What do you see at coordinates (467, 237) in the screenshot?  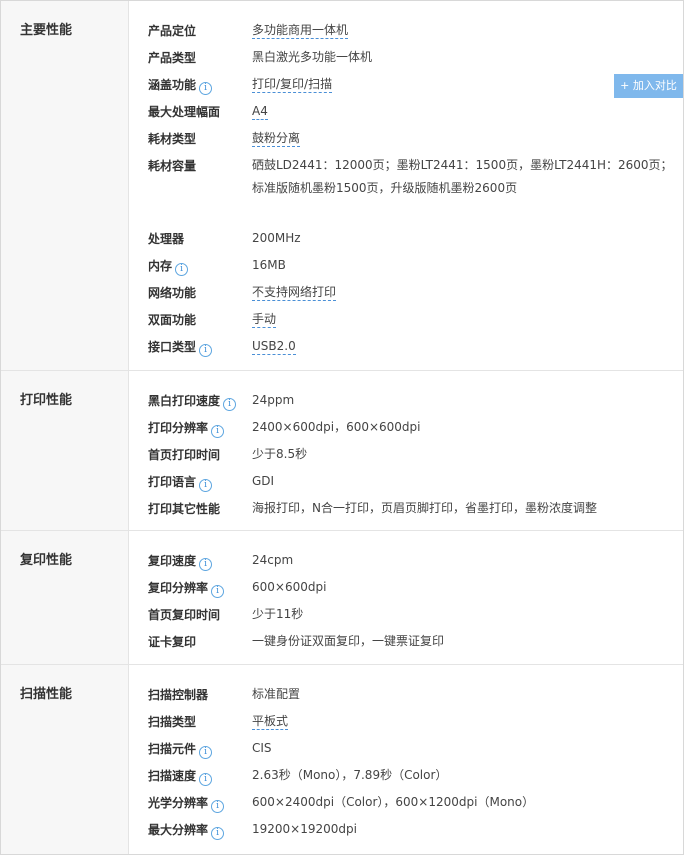 I see `spec-value: 200MHz` at bounding box center [467, 237].